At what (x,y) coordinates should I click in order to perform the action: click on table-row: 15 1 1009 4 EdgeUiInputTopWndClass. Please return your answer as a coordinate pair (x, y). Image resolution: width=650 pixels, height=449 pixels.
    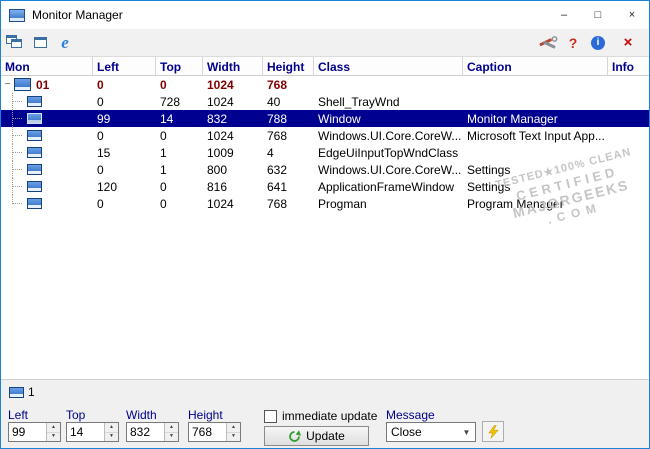
    Looking at the image, I should click on (325, 152).